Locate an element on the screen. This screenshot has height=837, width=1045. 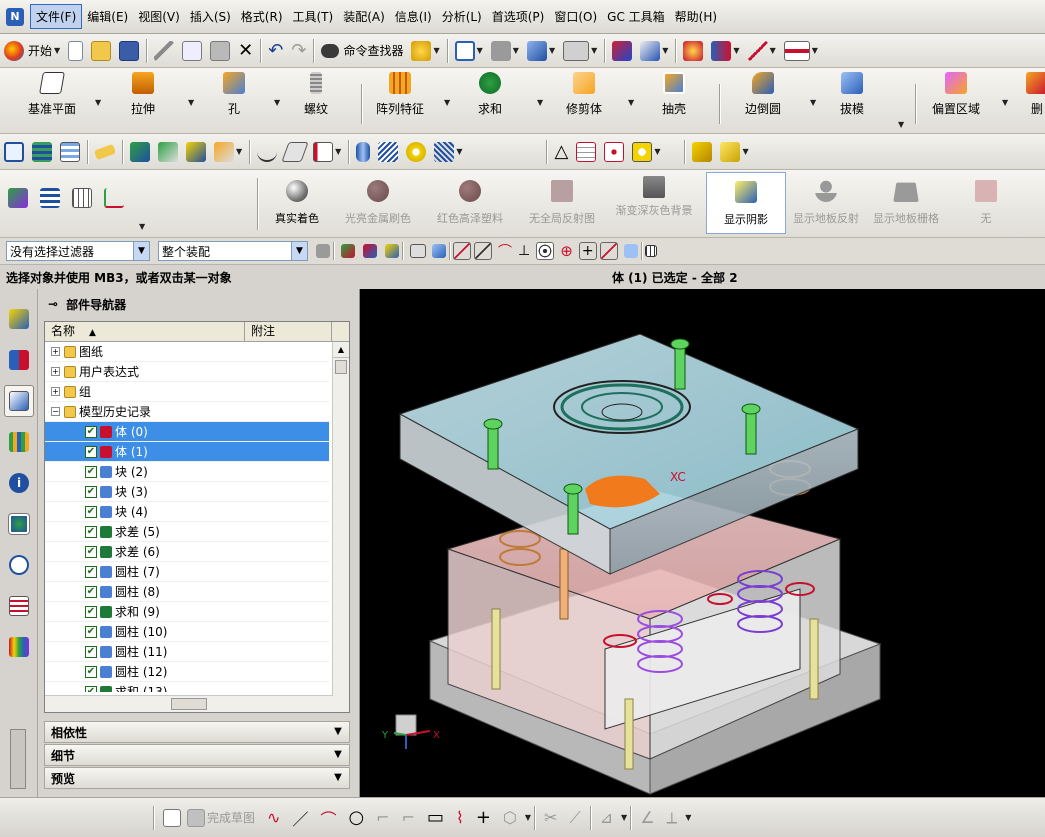
snap-midpoint-icon is located at coordinates (392, 251).